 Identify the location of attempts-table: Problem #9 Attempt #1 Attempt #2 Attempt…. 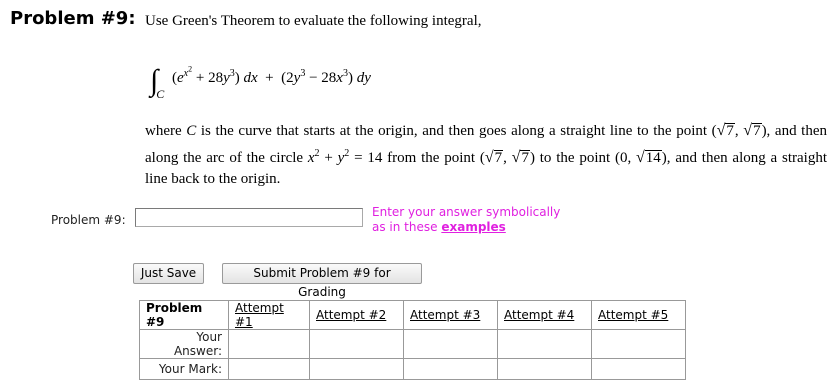
(412, 340).